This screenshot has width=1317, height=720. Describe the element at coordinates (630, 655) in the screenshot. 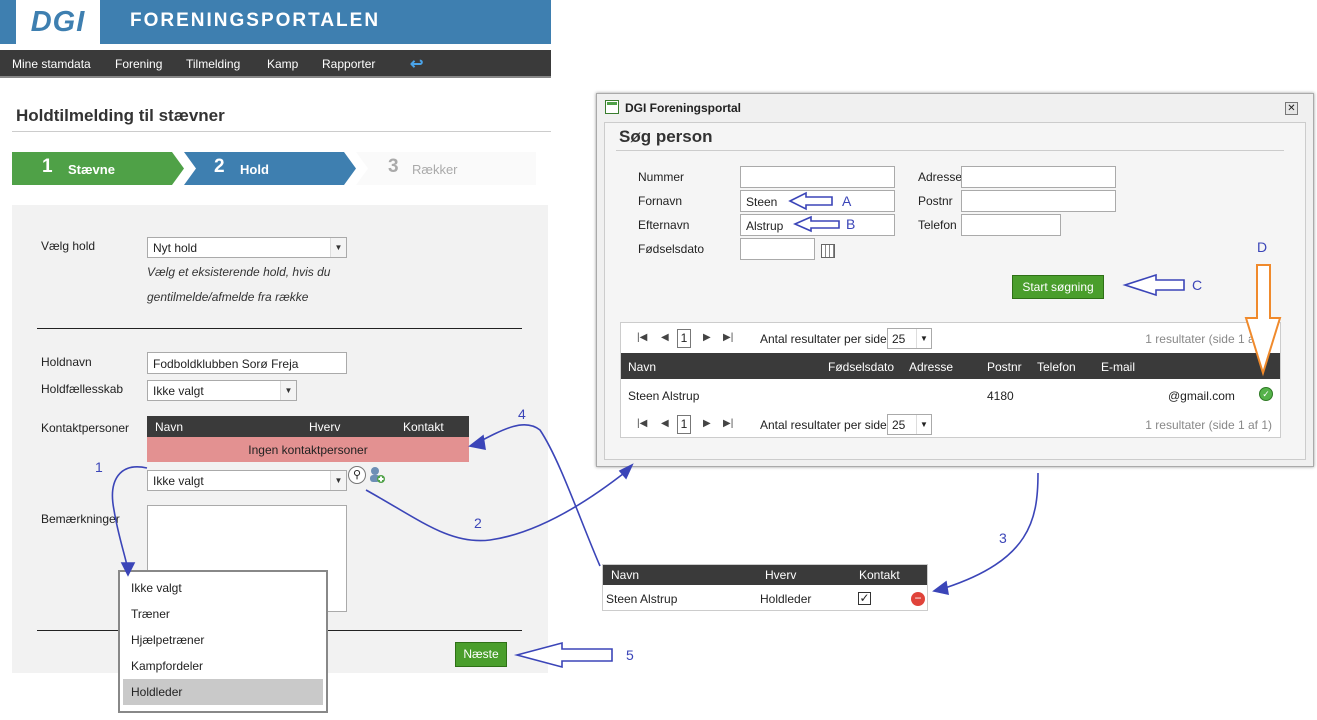

I see `annotation-5: 5` at that location.